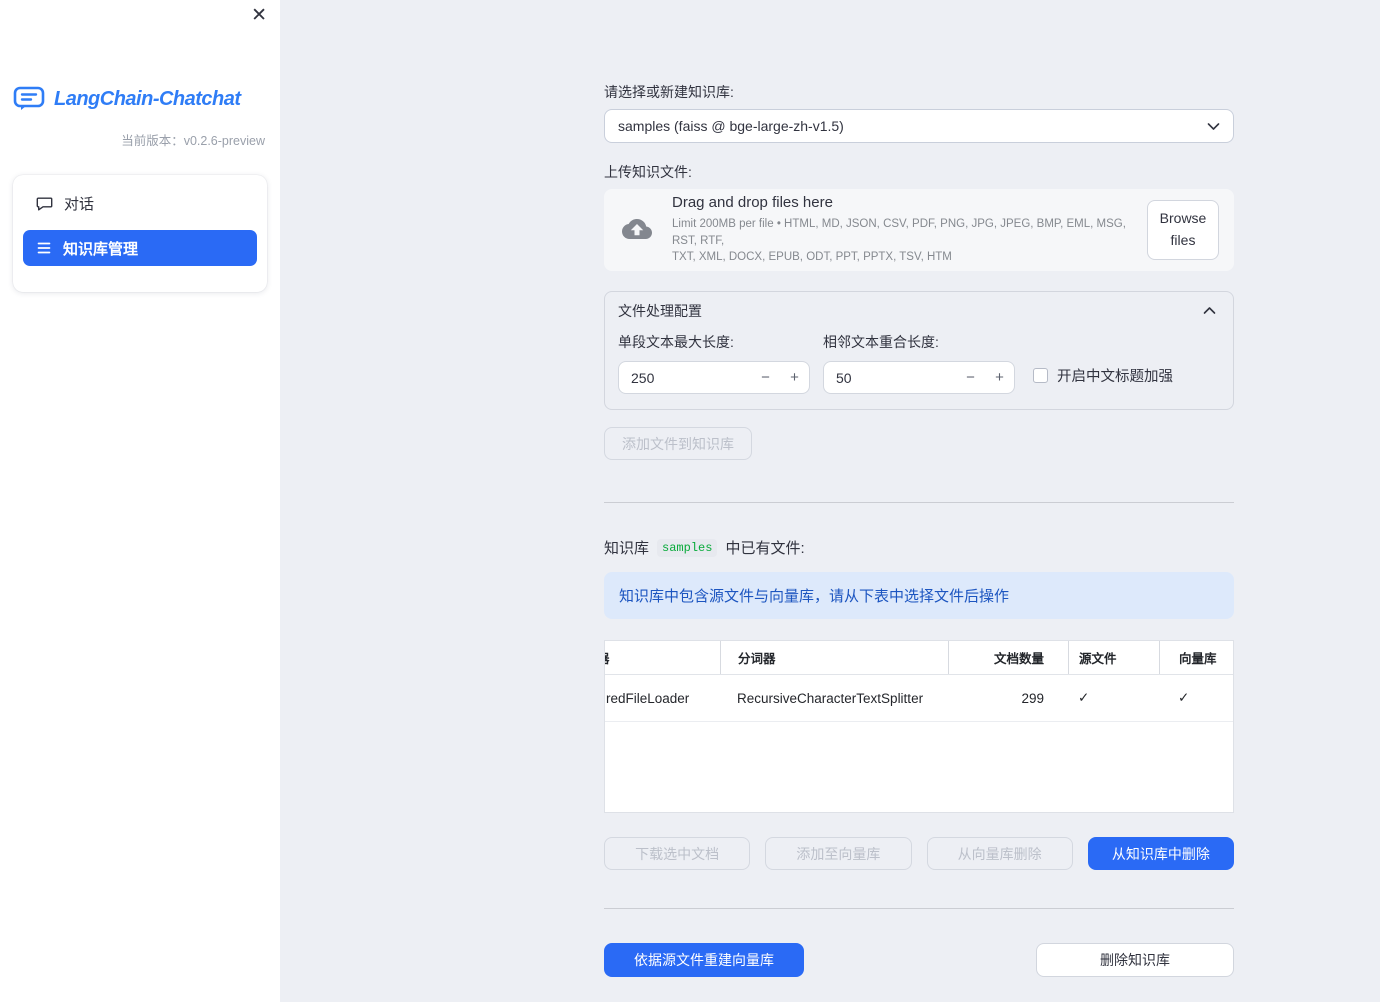  What do you see at coordinates (193, 141) in the screenshot?
I see `version-label: 当前版本：v0.2.6-preview` at bounding box center [193, 141].